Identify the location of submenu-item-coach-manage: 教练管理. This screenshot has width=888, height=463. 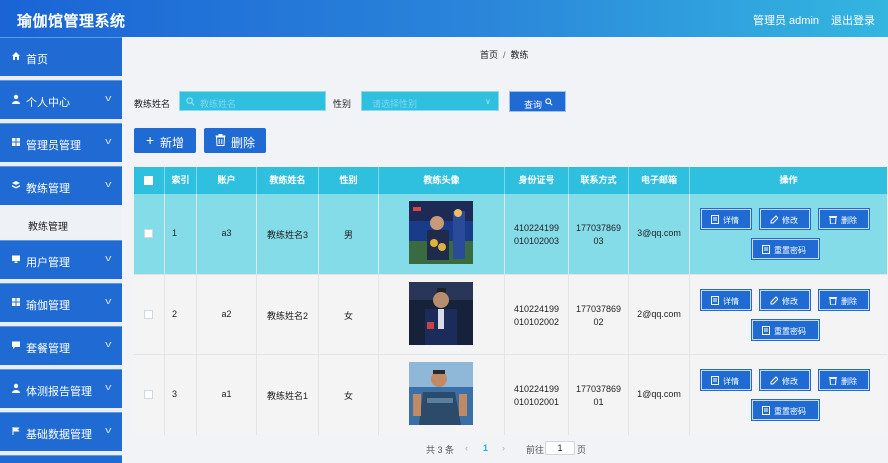
(61, 224).